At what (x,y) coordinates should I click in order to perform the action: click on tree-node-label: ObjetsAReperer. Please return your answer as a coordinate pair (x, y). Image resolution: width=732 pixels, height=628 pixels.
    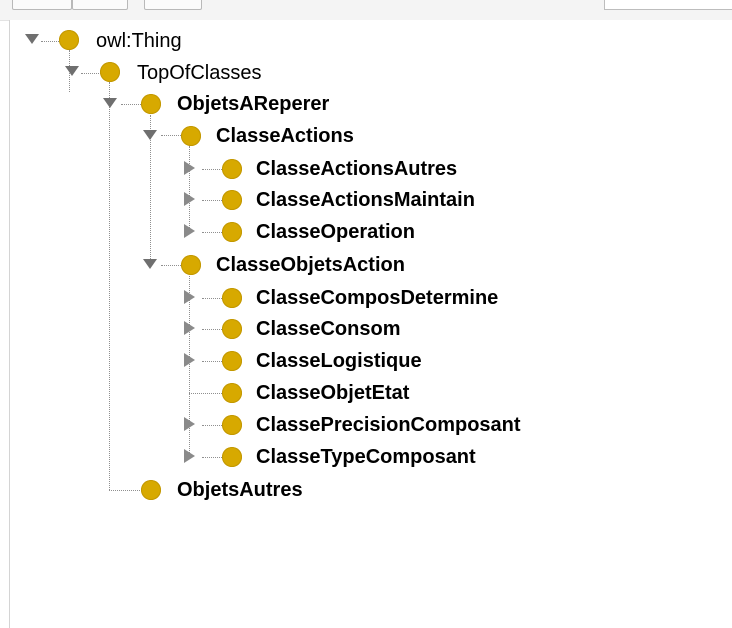
    Looking at the image, I should click on (253, 104).